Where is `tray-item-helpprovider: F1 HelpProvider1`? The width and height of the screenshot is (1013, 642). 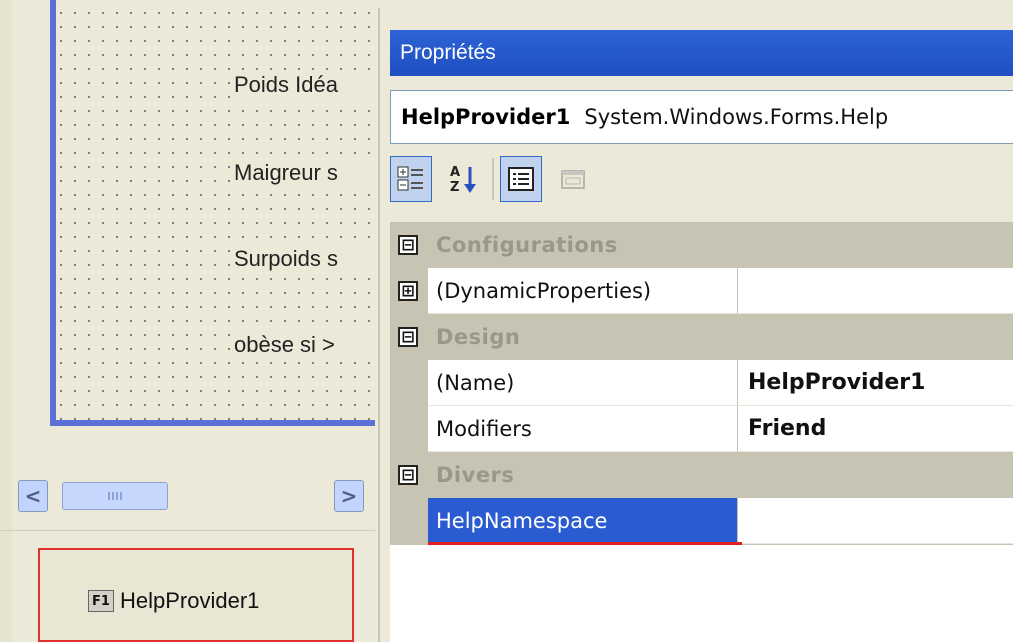 tray-item-helpprovider: F1 HelpProvider1 is located at coordinates (173, 601).